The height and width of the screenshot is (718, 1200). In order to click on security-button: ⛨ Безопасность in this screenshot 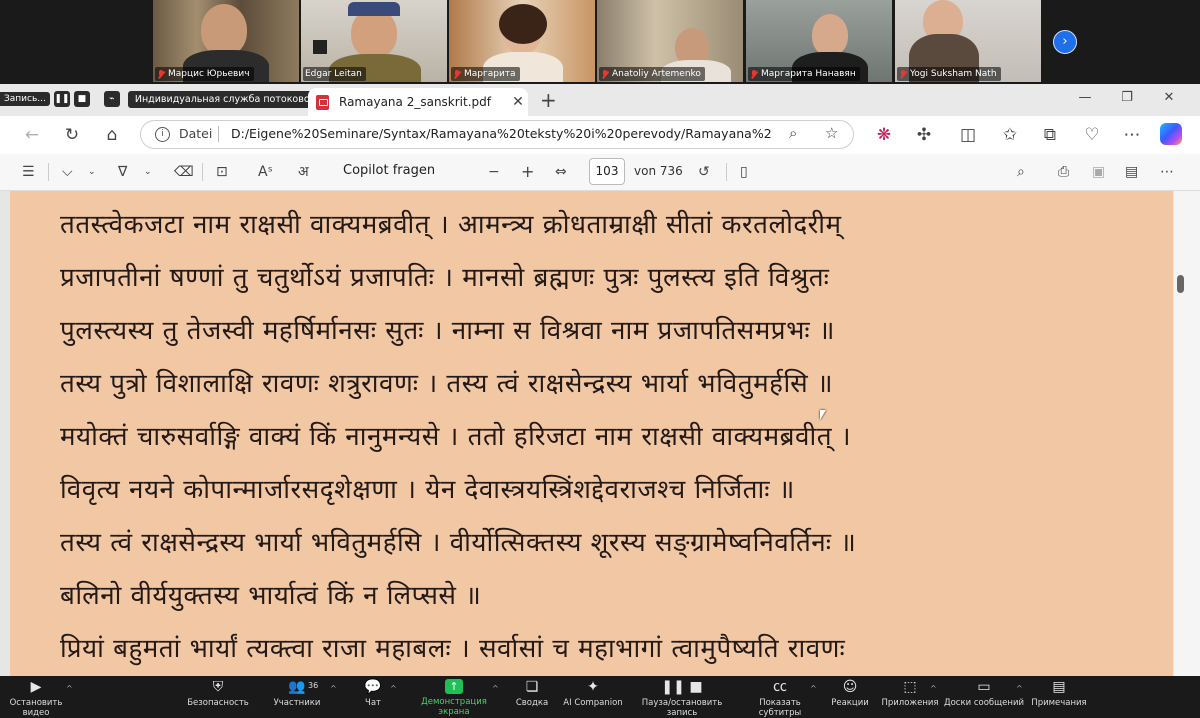, I will do `click(218, 693)`.